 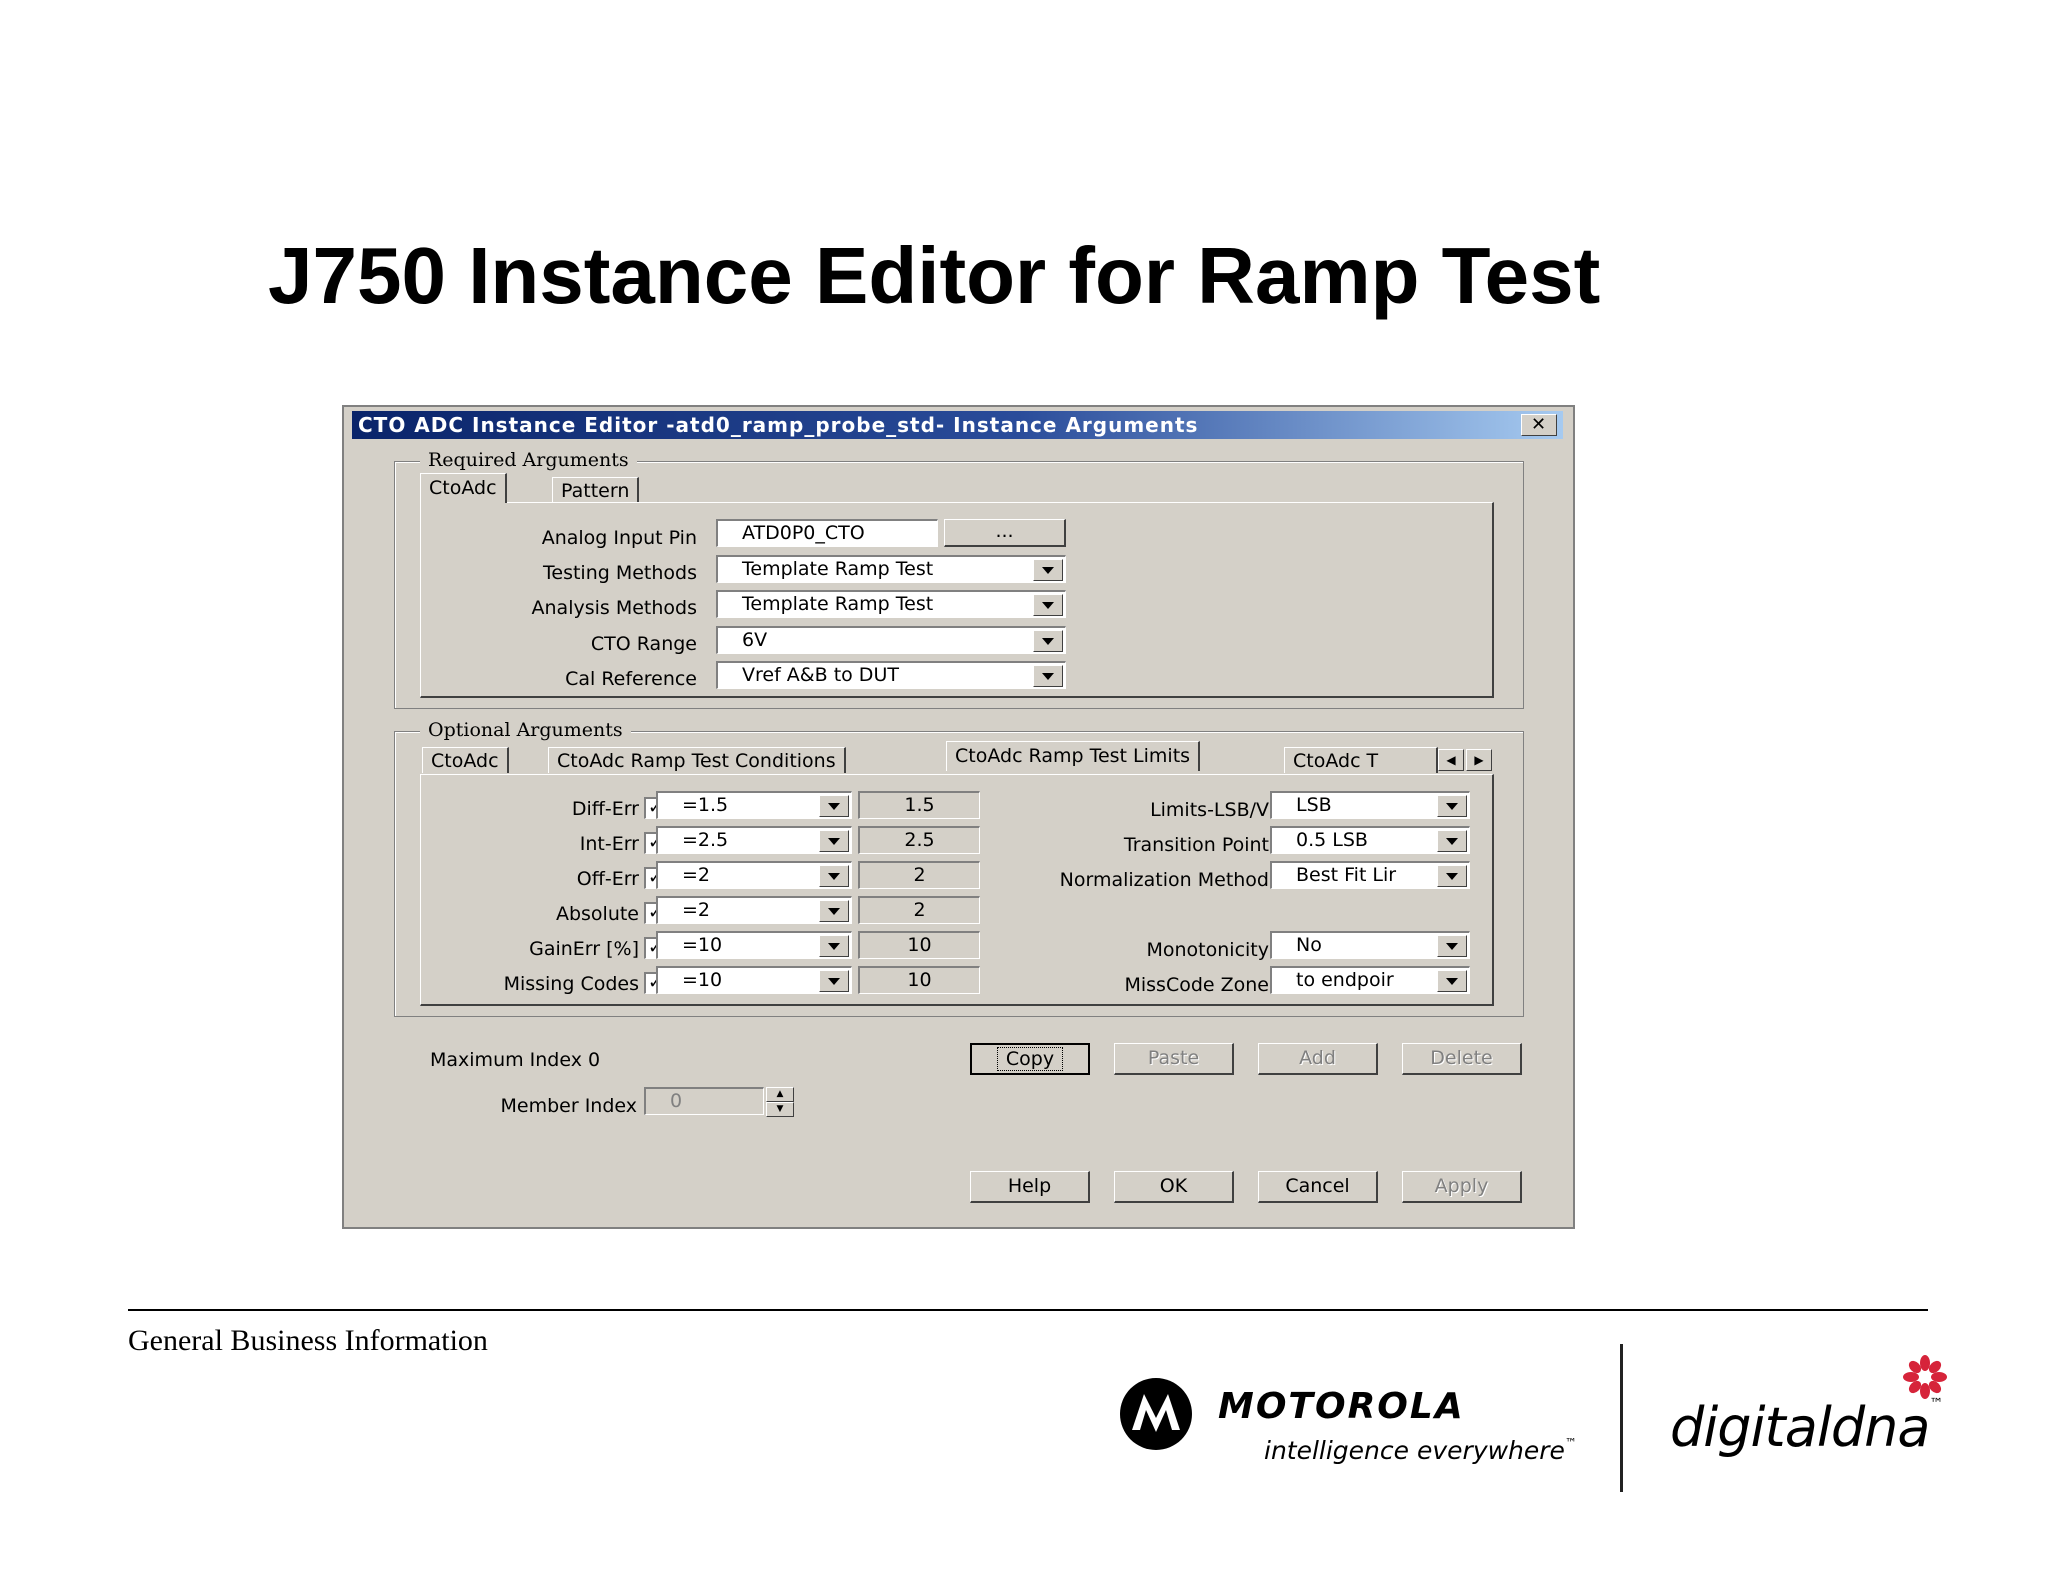 What do you see at coordinates (754, 840) in the screenshot?
I see `int-err-select: =2.5` at bounding box center [754, 840].